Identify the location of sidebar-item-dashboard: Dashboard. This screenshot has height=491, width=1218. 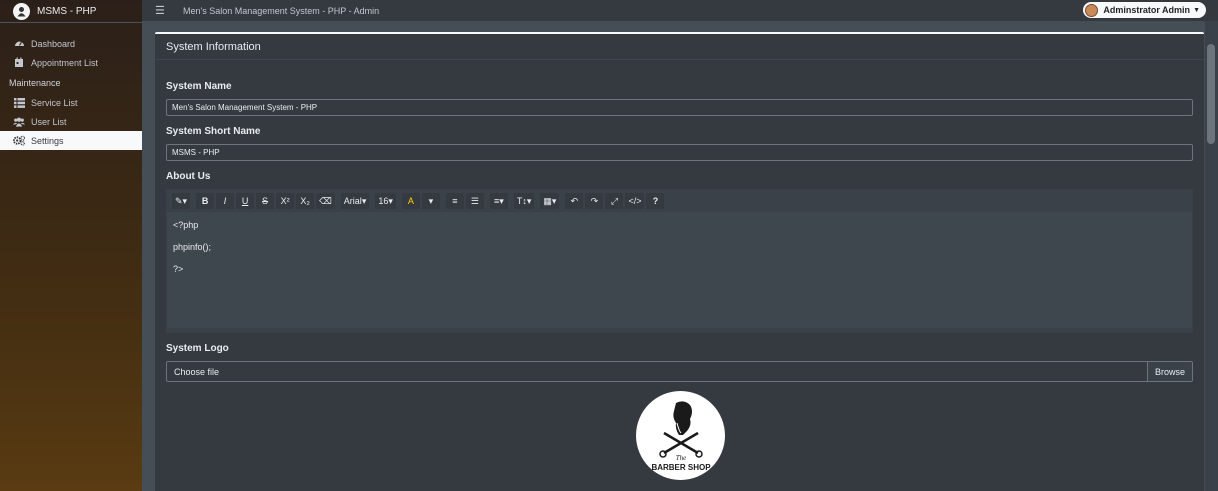
(71, 43).